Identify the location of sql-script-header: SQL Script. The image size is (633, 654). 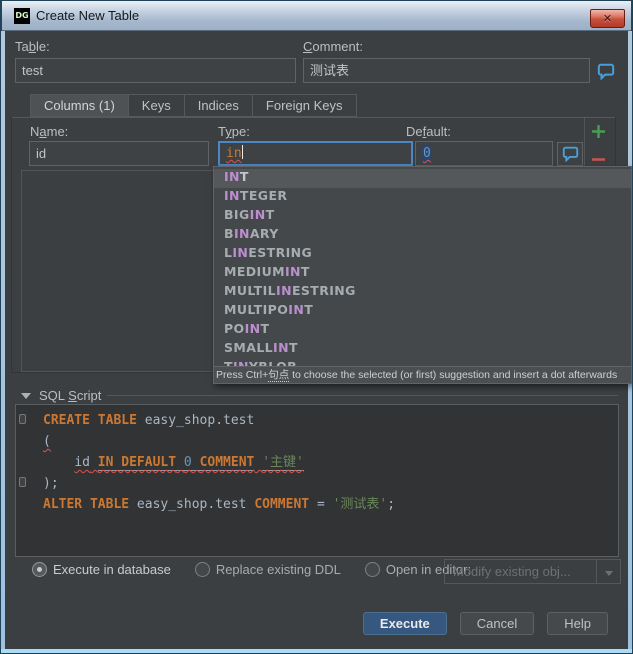
(61, 395).